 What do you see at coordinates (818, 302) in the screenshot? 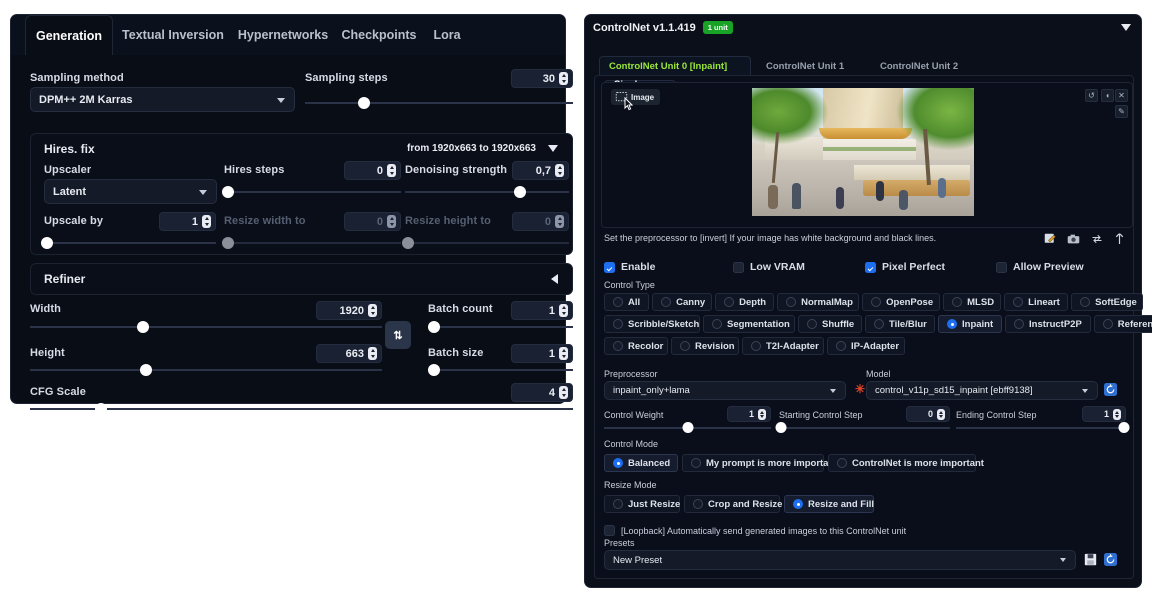
I see `control-type-normalmap: NormalMap` at bounding box center [818, 302].